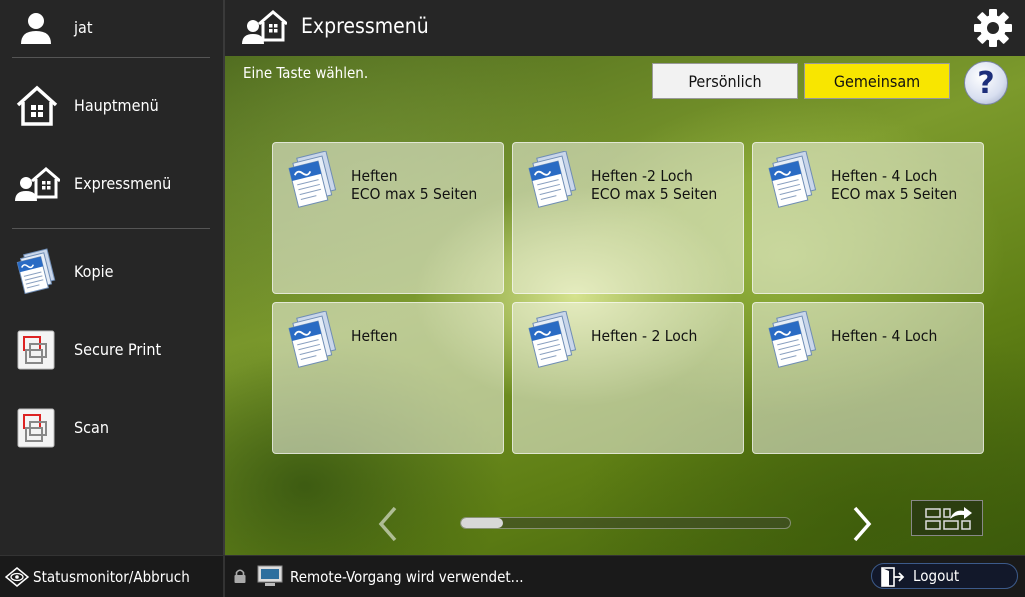 The image size is (1025, 597). What do you see at coordinates (270, 575) in the screenshot?
I see `remote-pc-icon` at bounding box center [270, 575].